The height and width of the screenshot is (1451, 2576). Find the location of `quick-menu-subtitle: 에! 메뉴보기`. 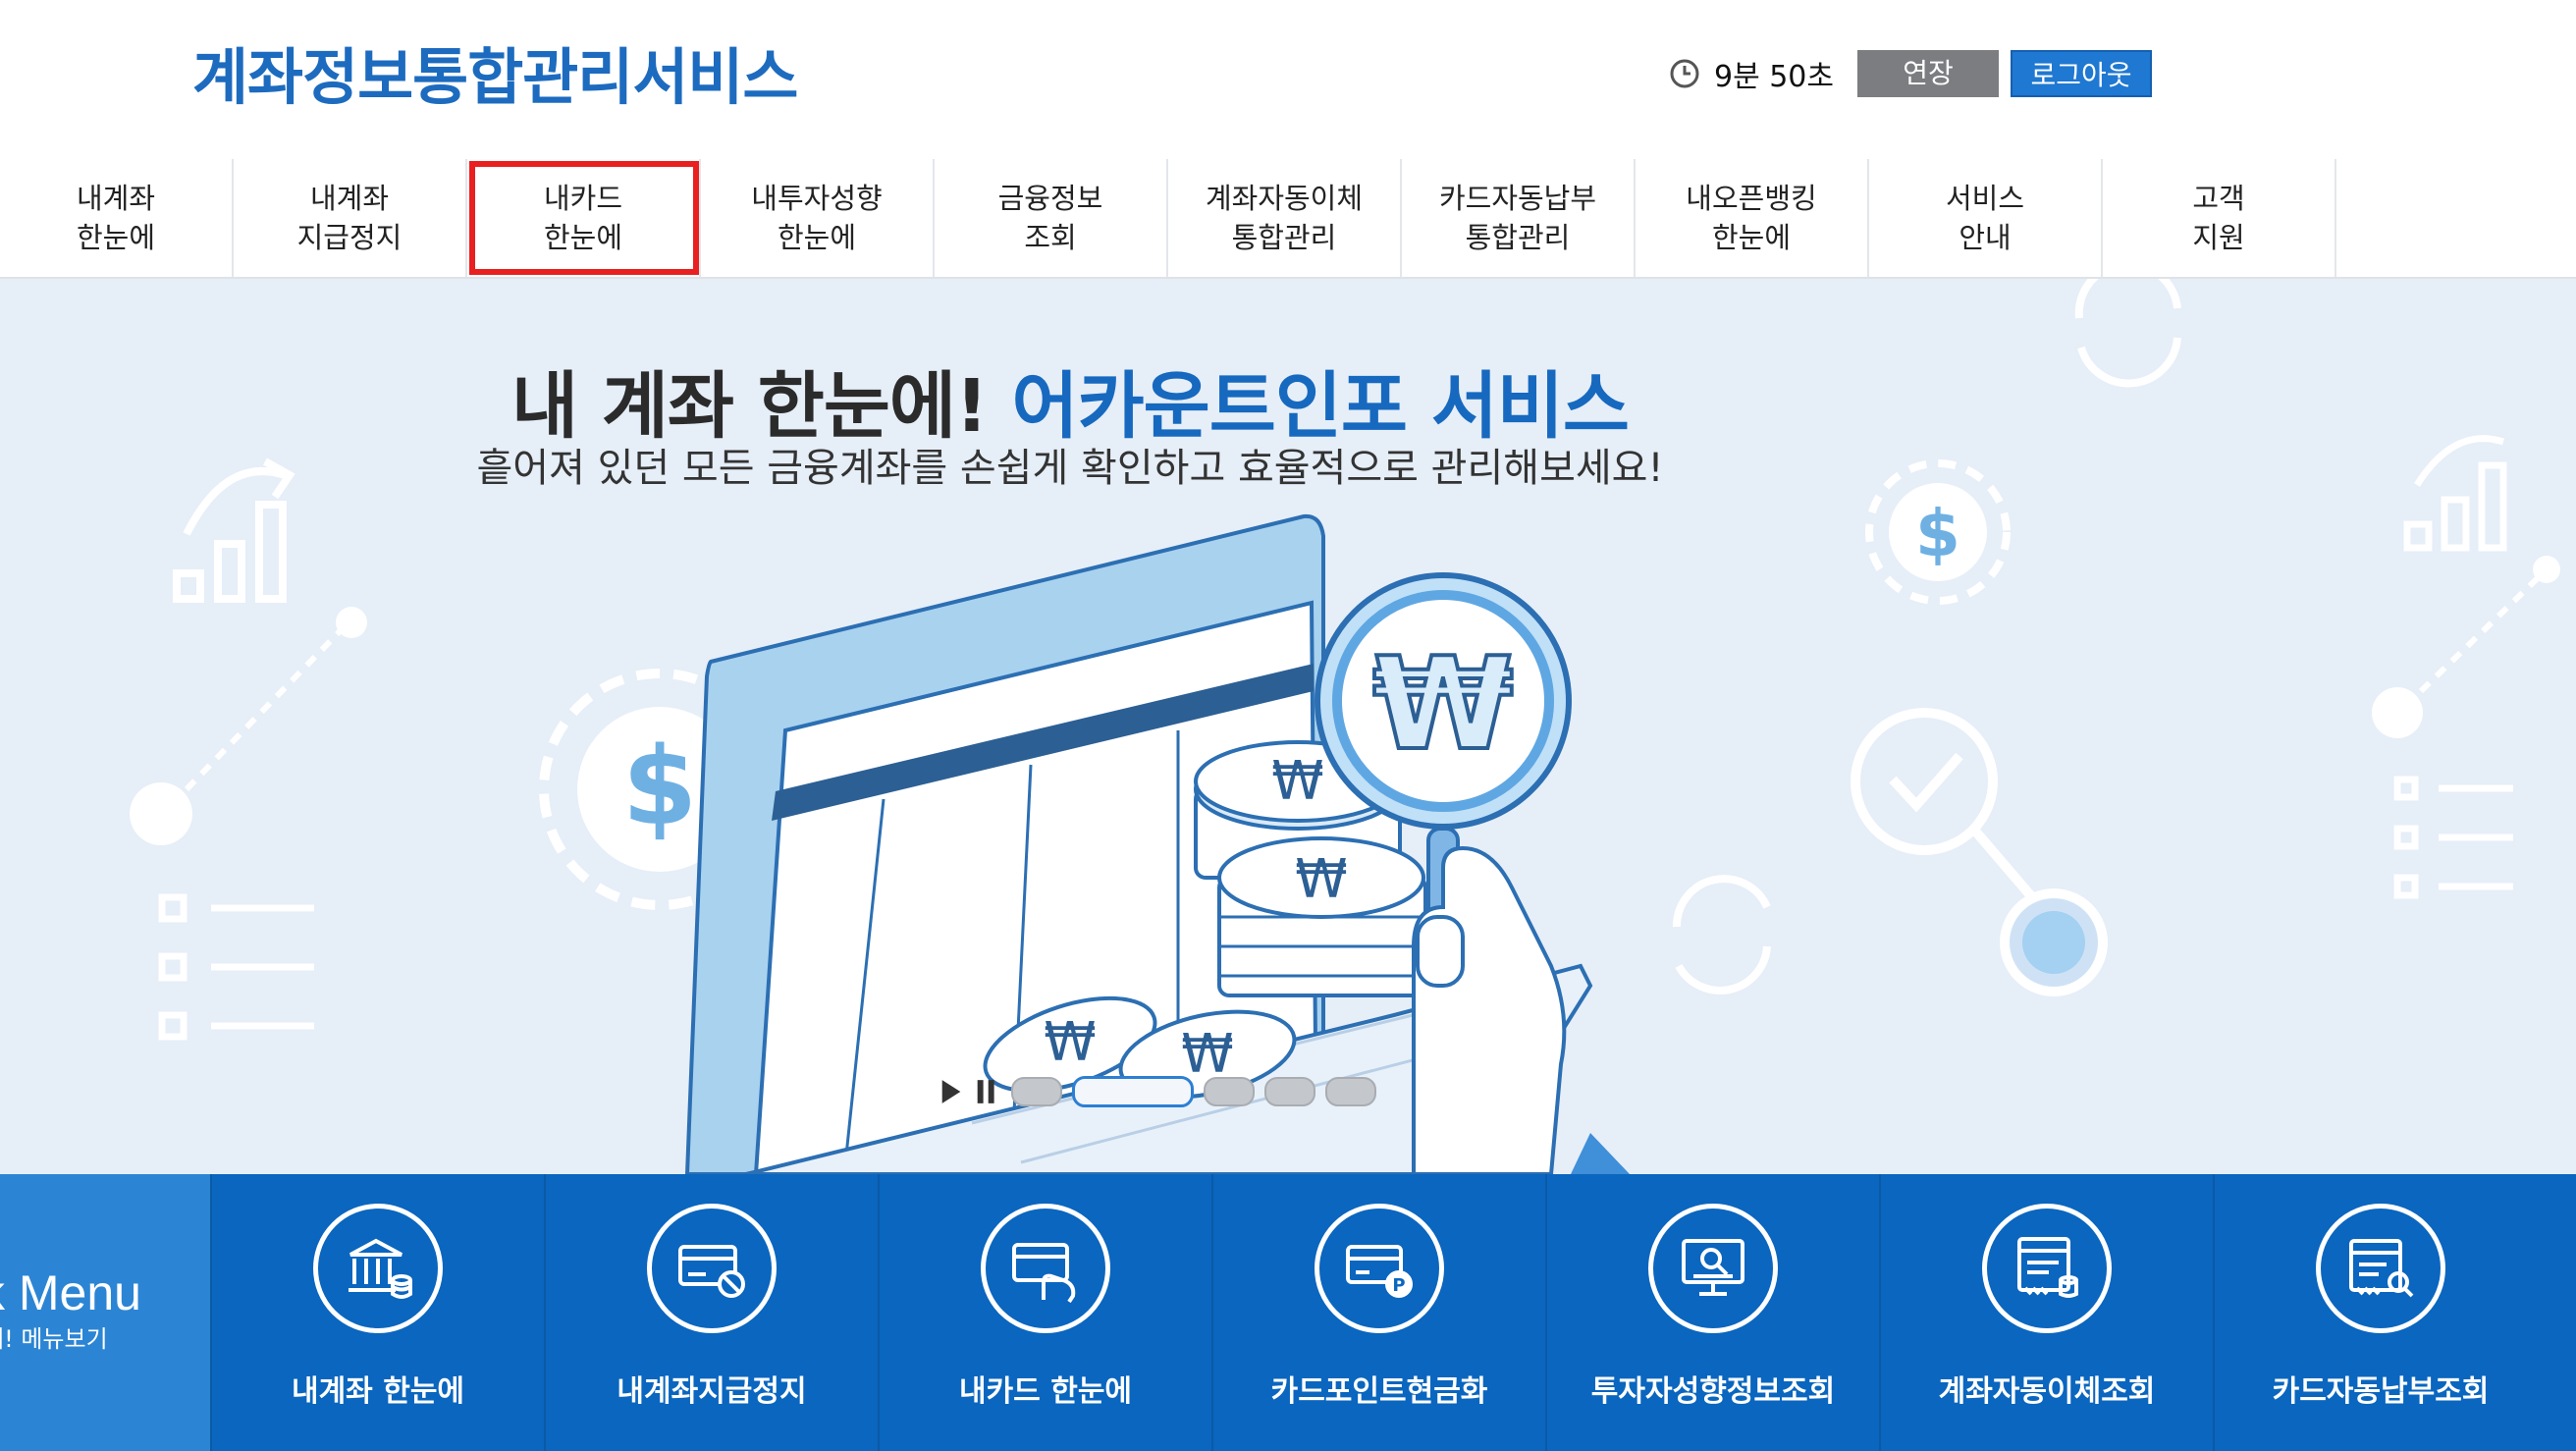

quick-menu-subtitle: 에! 메뉴보기 is located at coordinates (54, 1339).